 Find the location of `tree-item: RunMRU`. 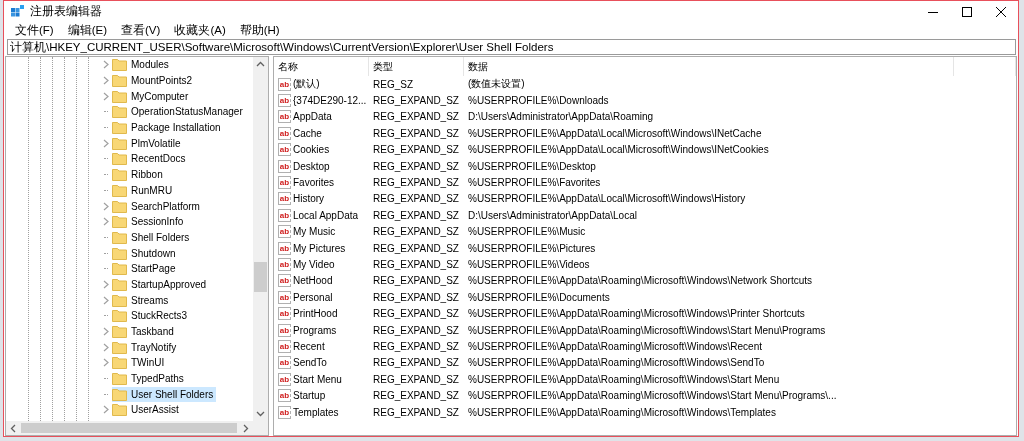

tree-item: RunMRU is located at coordinates (144, 190).